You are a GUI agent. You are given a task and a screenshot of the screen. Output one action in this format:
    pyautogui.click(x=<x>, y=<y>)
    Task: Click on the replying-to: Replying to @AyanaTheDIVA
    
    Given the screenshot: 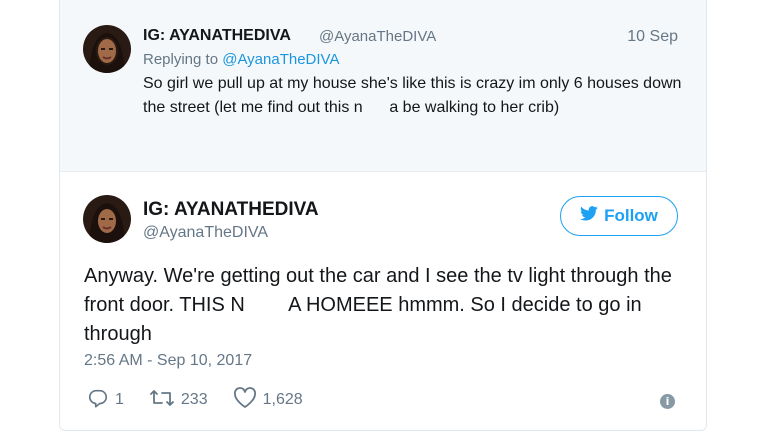 What is the action you would take?
    pyautogui.click(x=241, y=59)
    